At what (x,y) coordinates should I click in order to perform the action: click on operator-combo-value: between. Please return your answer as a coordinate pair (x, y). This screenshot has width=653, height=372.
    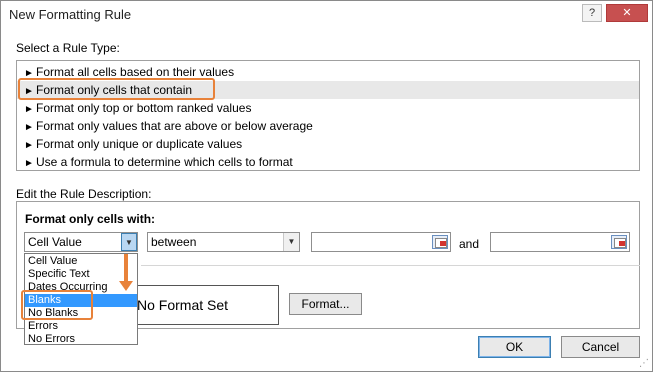
    Looking at the image, I should click on (174, 242).